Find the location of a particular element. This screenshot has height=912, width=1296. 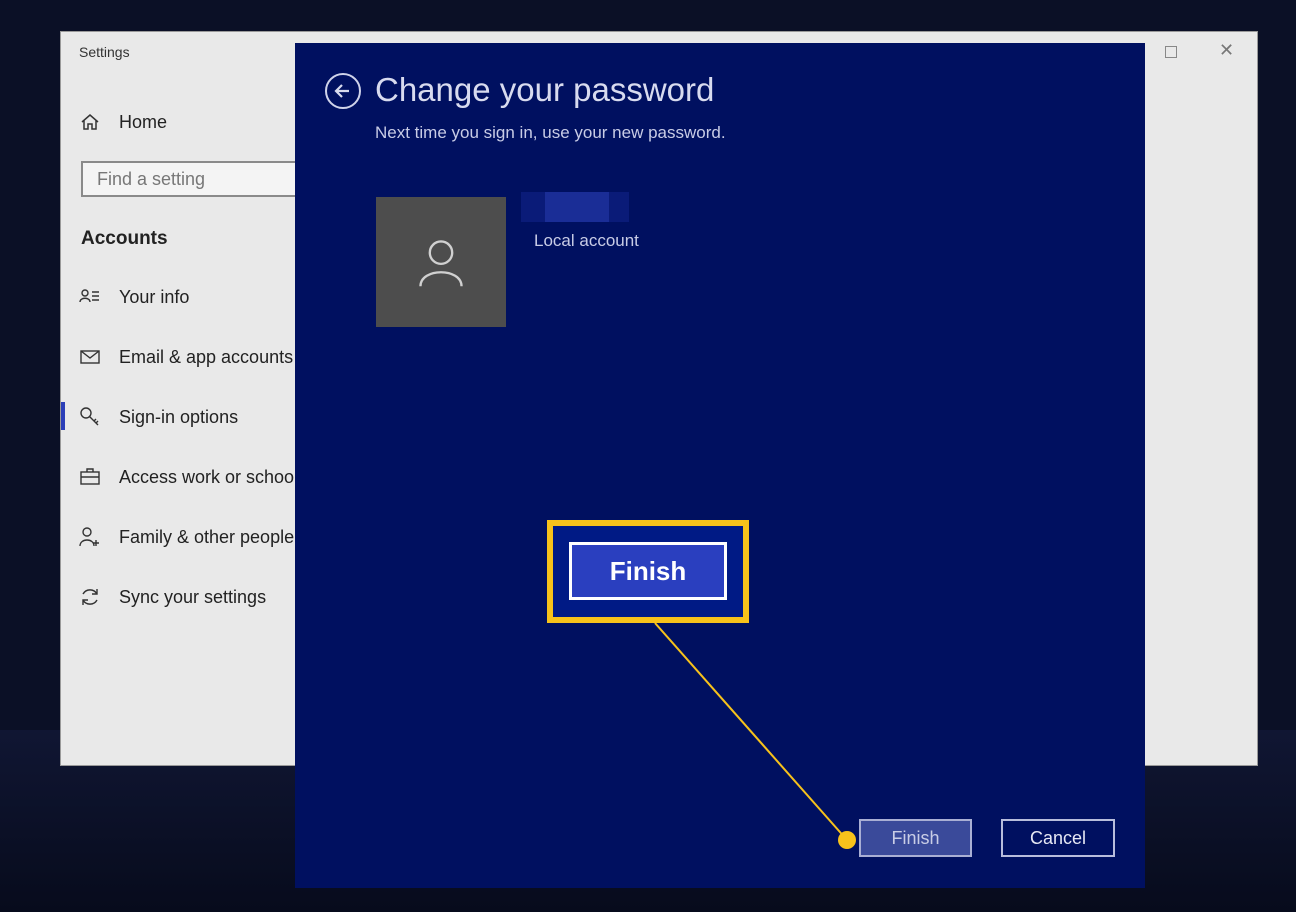

account-type-label: Local account is located at coordinates (586, 240).